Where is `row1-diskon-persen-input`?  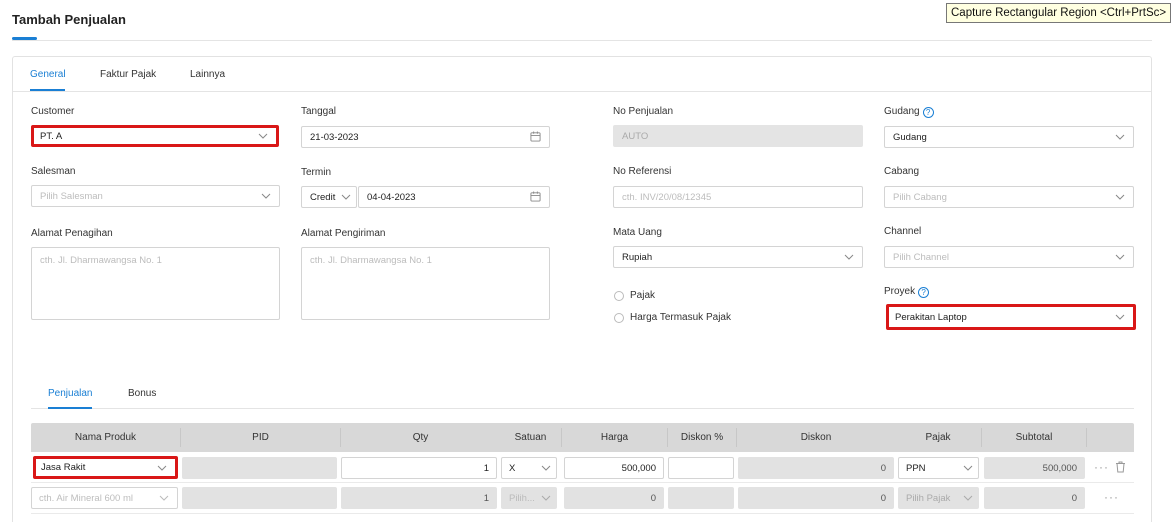 row1-diskon-persen-input is located at coordinates (701, 468).